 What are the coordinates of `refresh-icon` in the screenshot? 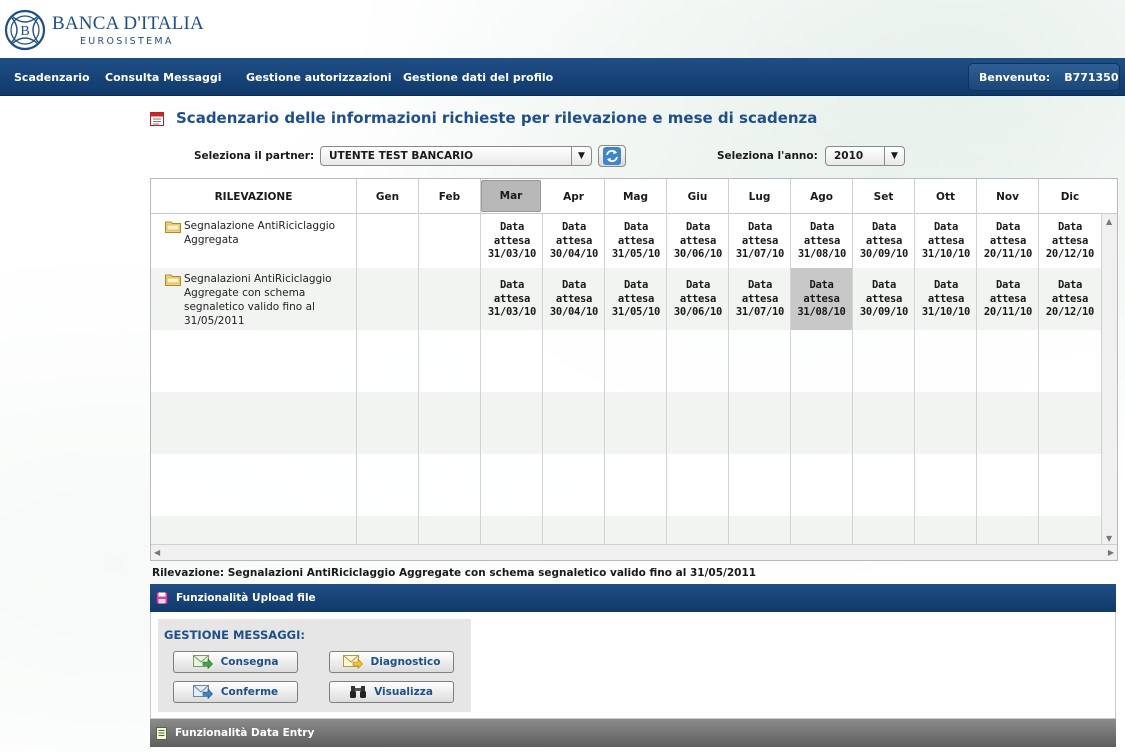 It's located at (612, 156).